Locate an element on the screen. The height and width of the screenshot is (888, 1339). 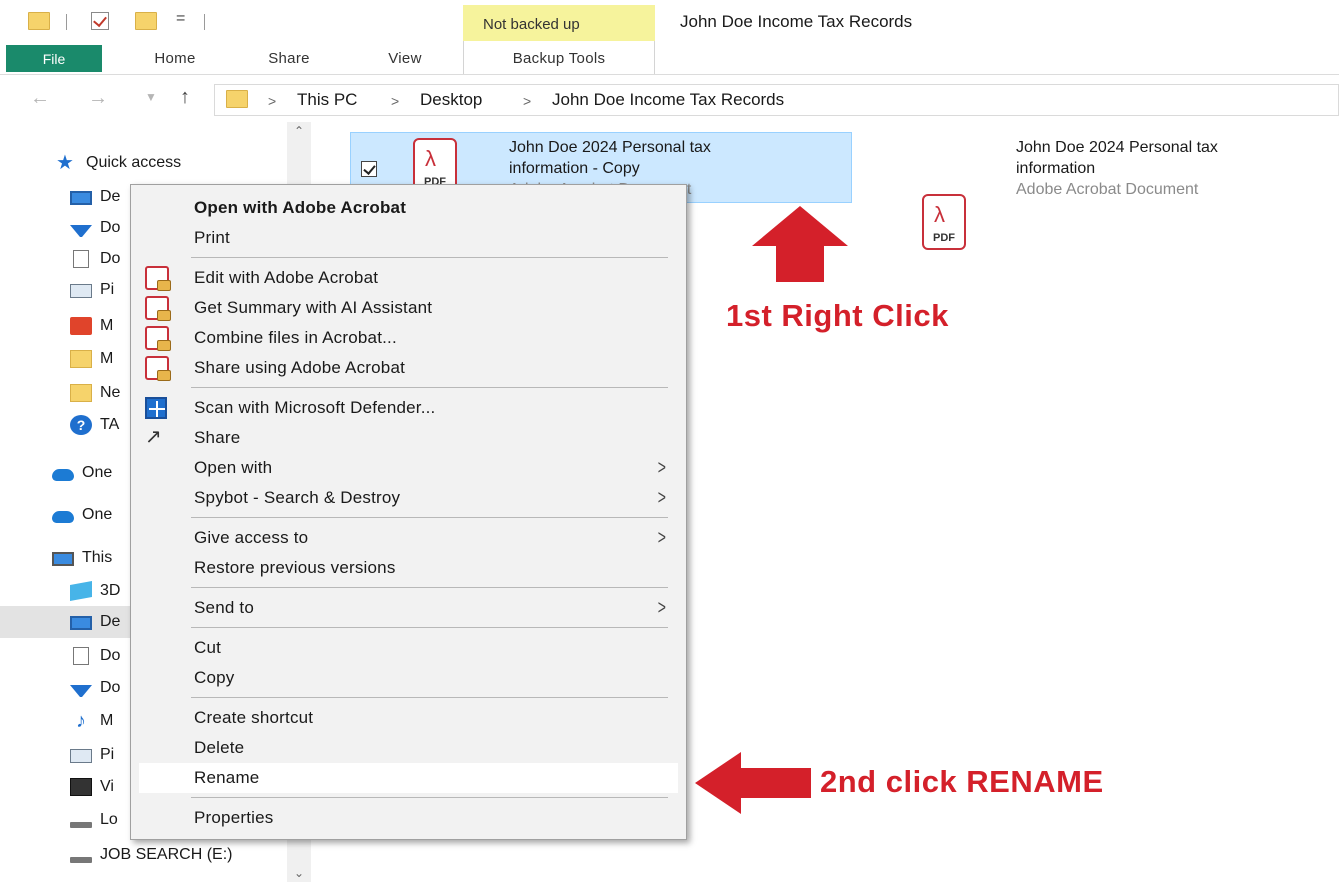
nav-this-pc: This is located at coordinates (82, 558).